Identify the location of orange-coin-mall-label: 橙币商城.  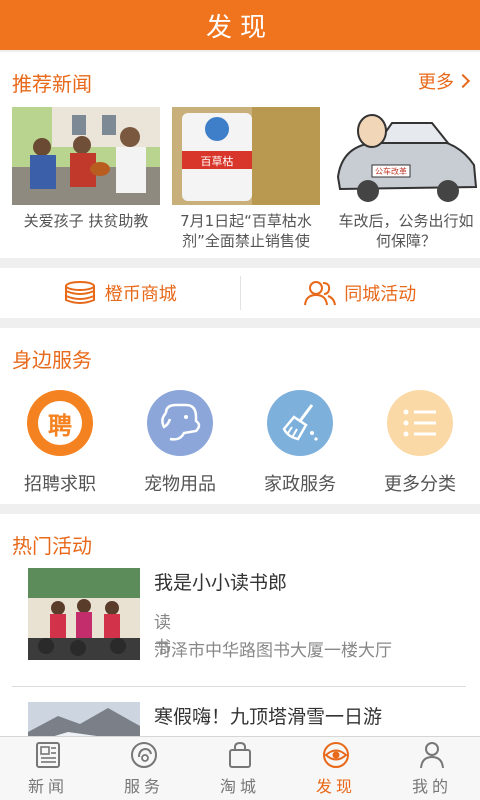
(140, 294).